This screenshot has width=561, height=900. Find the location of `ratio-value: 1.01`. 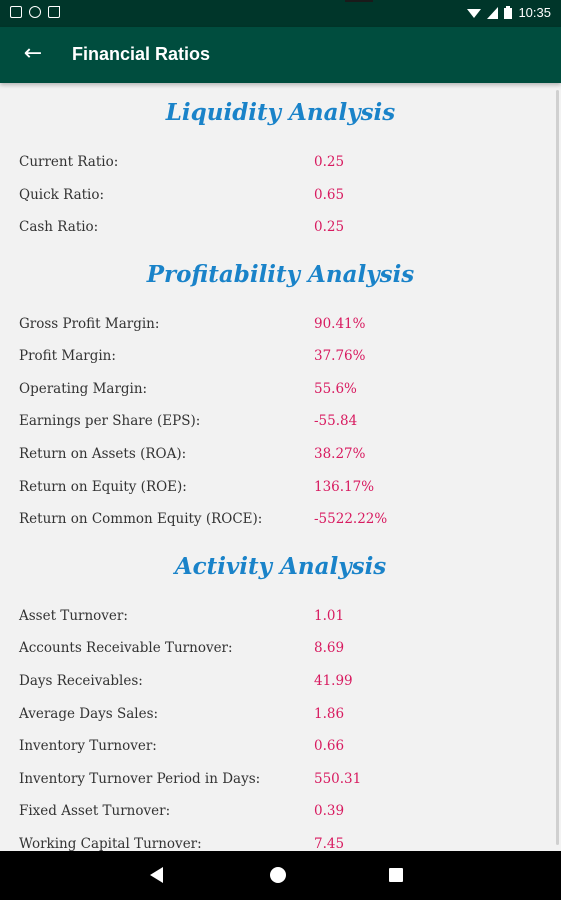

ratio-value: 1.01 is located at coordinates (329, 616).